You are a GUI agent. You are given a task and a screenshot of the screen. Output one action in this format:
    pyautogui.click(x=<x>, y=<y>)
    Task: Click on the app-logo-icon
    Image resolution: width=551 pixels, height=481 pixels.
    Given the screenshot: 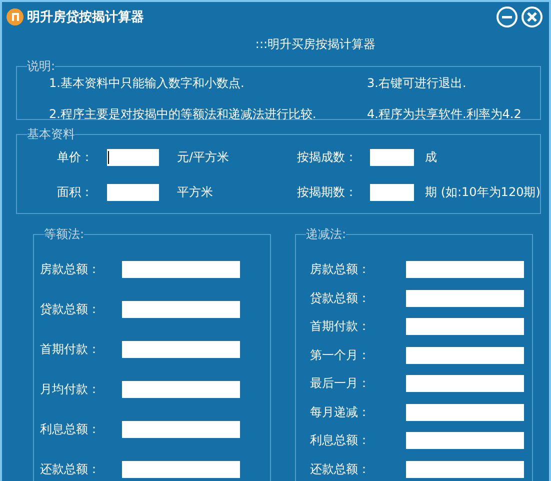 What is the action you would take?
    pyautogui.click(x=15, y=17)
    